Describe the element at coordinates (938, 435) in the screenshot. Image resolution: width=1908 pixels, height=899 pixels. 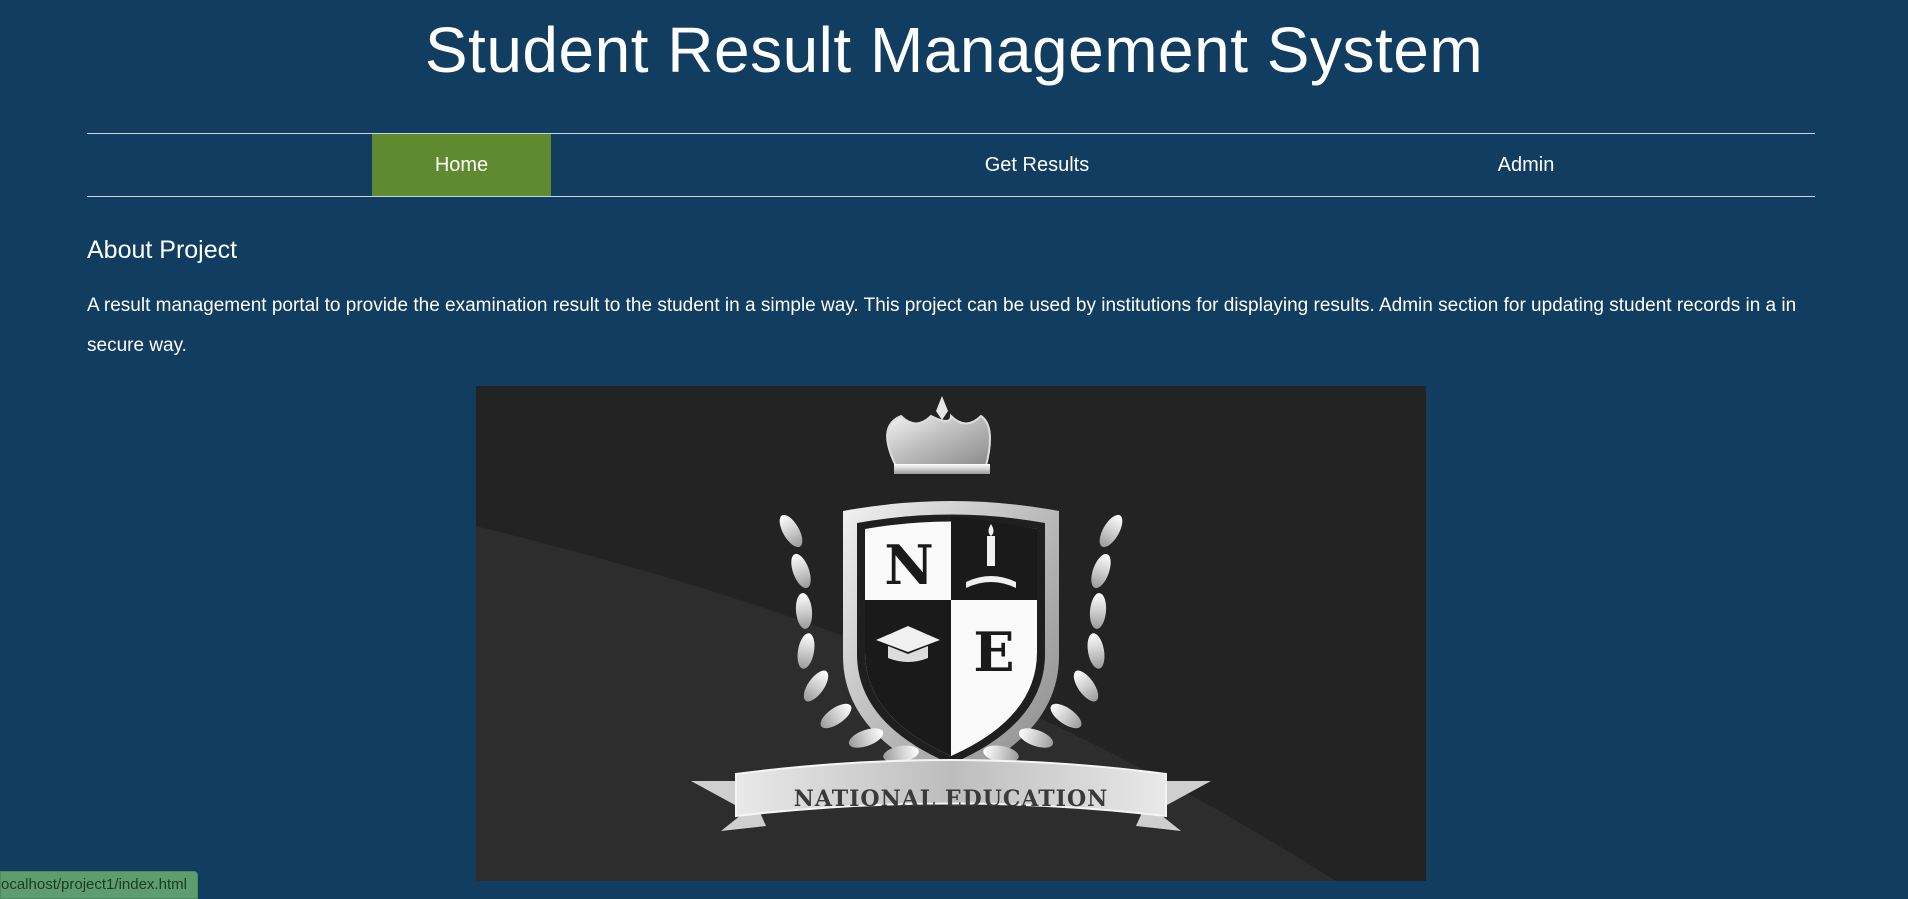
I see `crown-icon` at that location.